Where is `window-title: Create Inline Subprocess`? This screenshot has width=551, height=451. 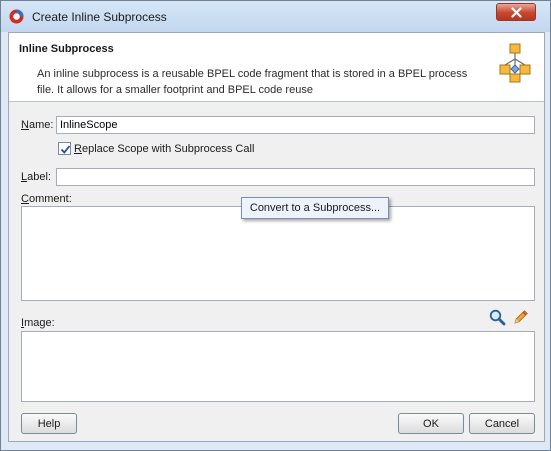
window-title: Create Inline Subprocess is located at coordinates (99, 17).